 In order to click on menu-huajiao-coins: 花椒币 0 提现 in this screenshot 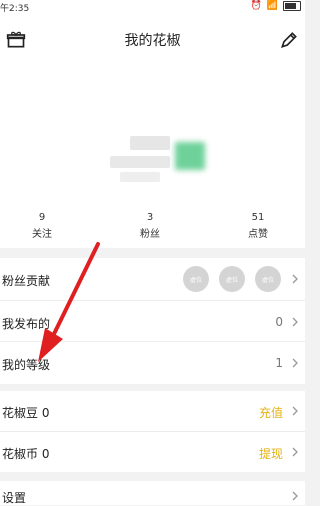, I will do `click(152, 452)`.